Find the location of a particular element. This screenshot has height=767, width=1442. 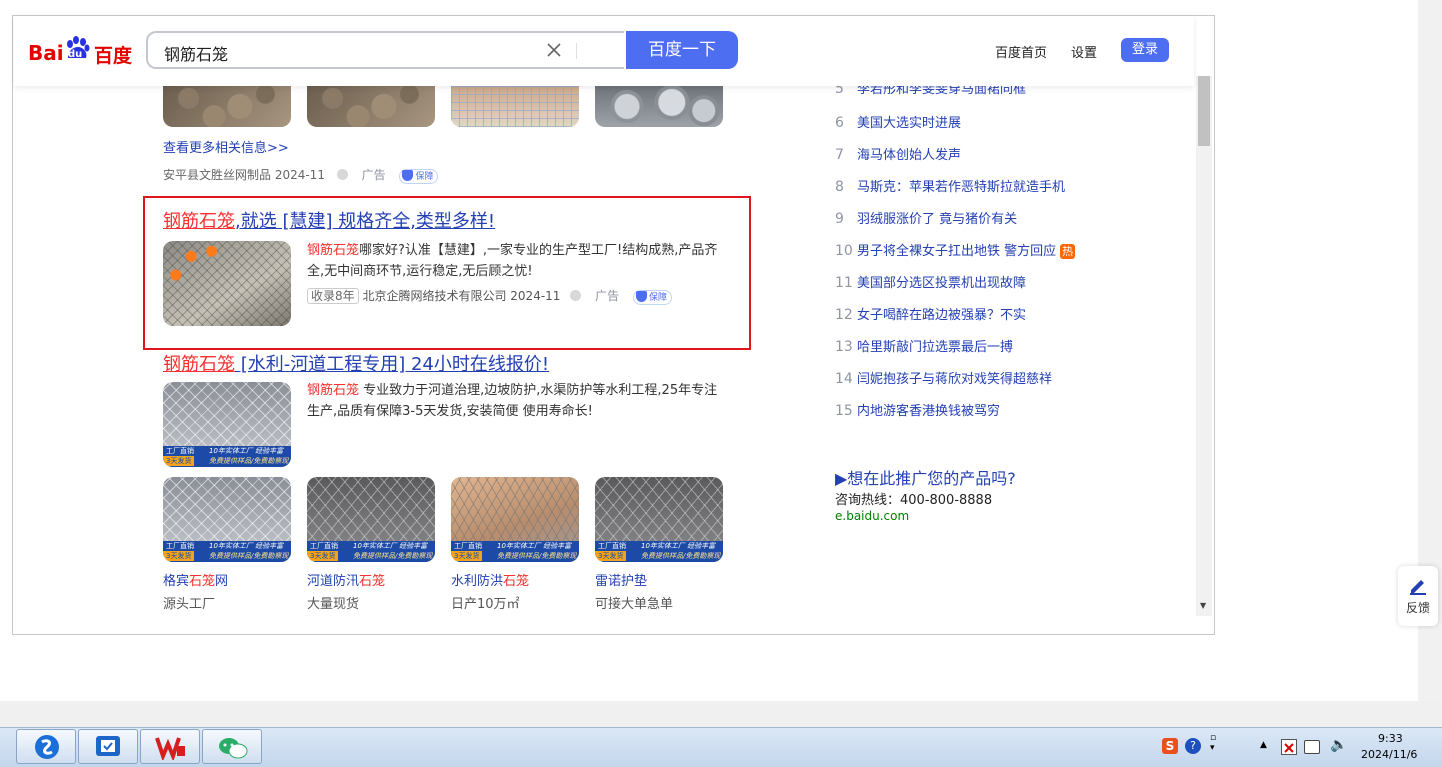

result3-title-text: [水利-河道工程专用] 24小时在线报价! is located at coordinates (392, 364).